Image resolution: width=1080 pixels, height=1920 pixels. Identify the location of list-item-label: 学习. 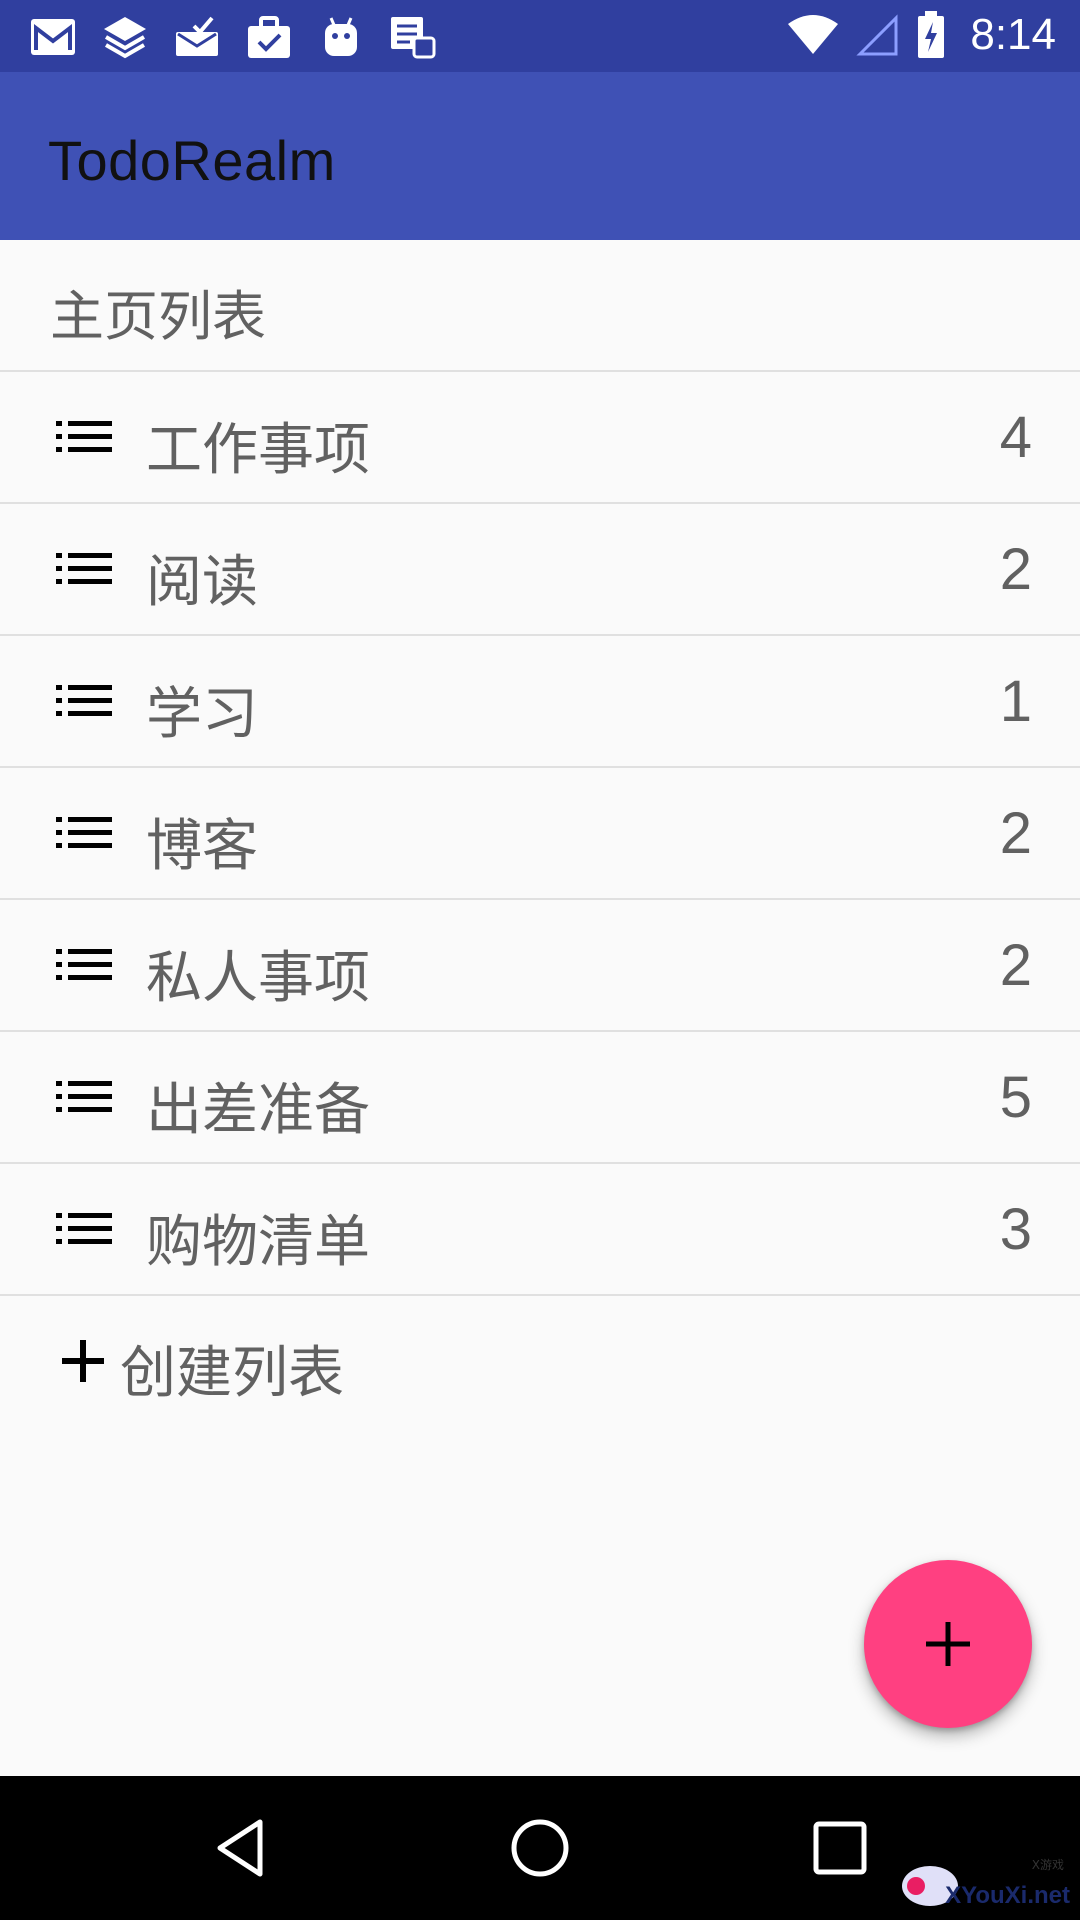
(202, 714).